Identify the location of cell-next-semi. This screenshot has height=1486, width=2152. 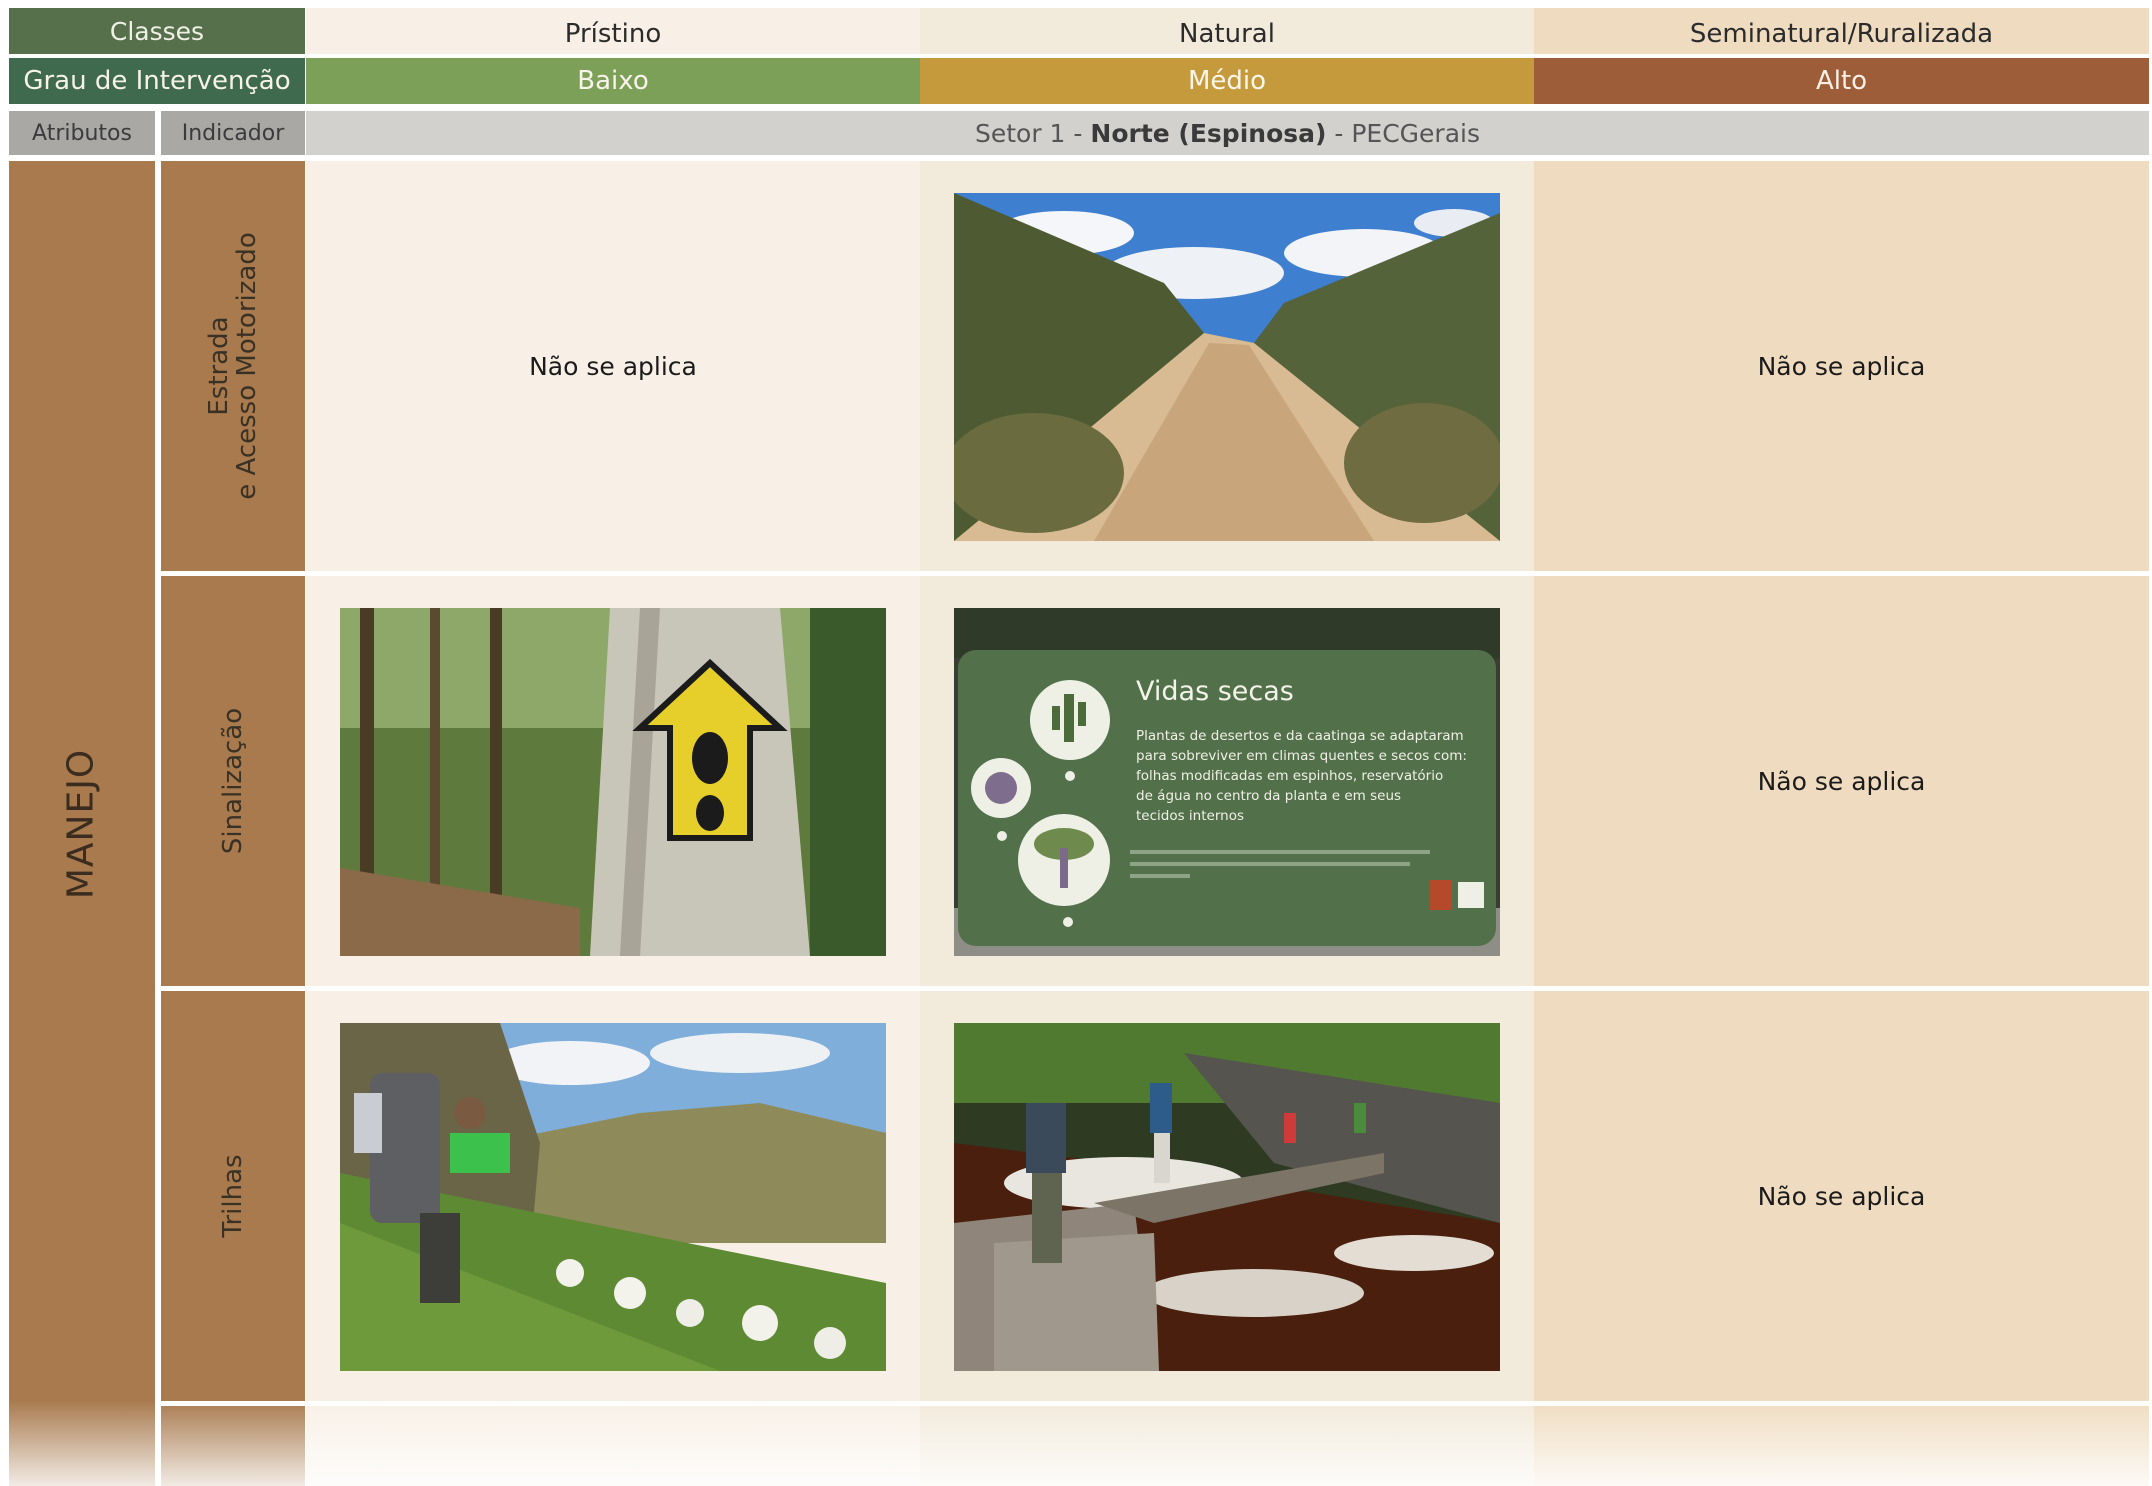
(1841, 1446).